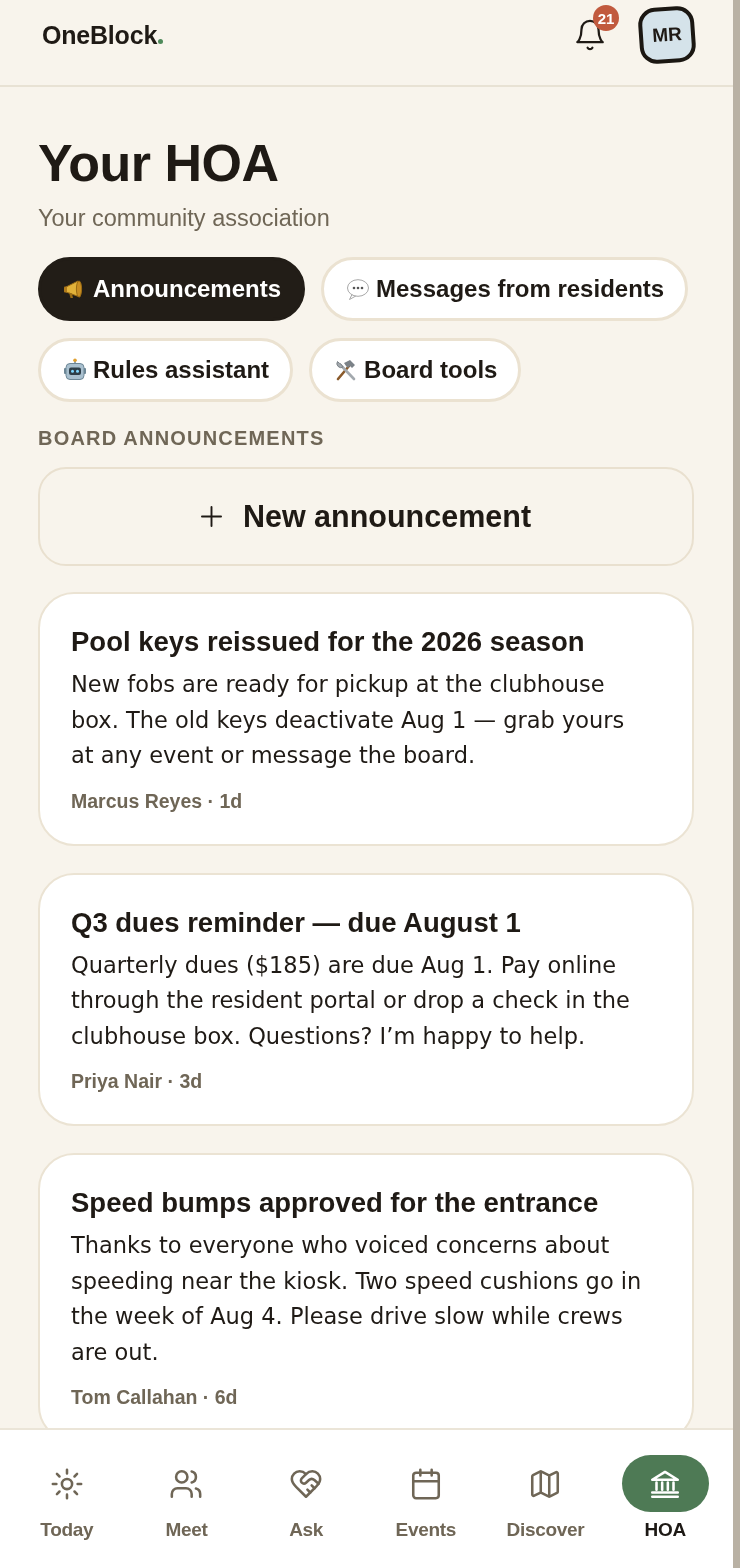  What do you see at coordinates (335, 1203) in the screenshot?
I see `announcement-title: Speed bumps approved for the entrance` at bounding box center [335, 1203].